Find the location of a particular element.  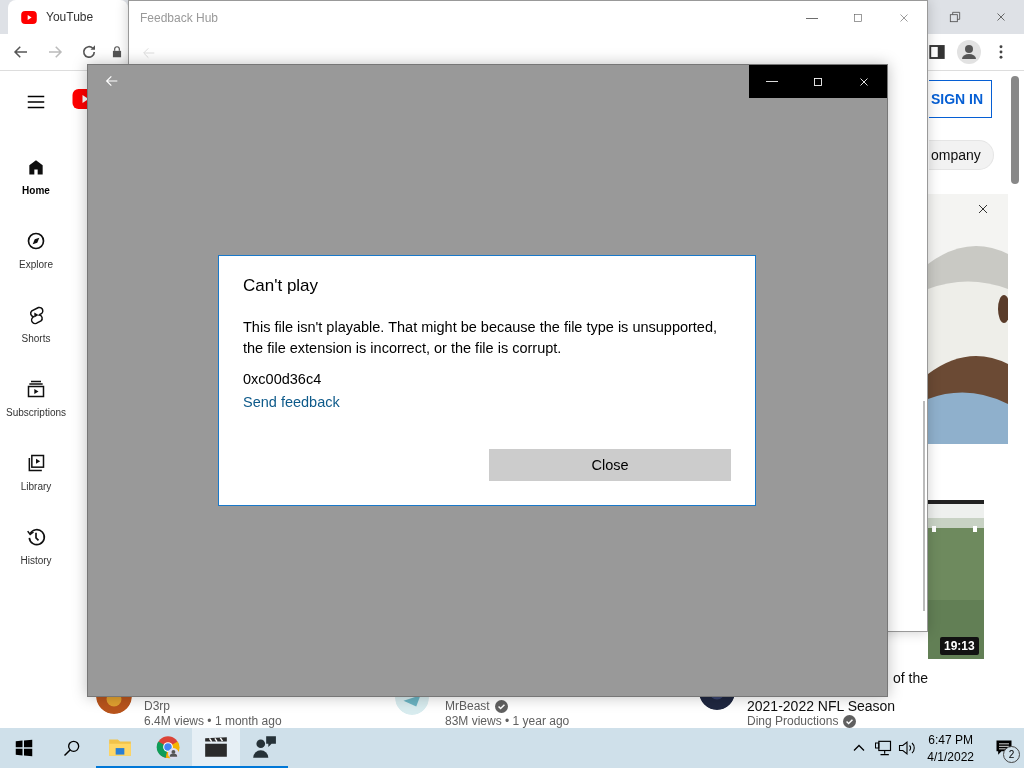

windows-logo-icon is located at coordinates (24, 748).